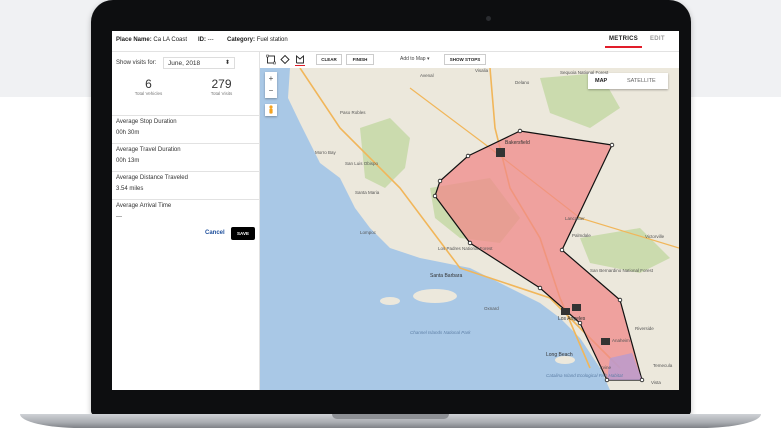 The height and width of the screenshot is (436, 781). I want to click on map-label: Long Beach, so click(559, 355).